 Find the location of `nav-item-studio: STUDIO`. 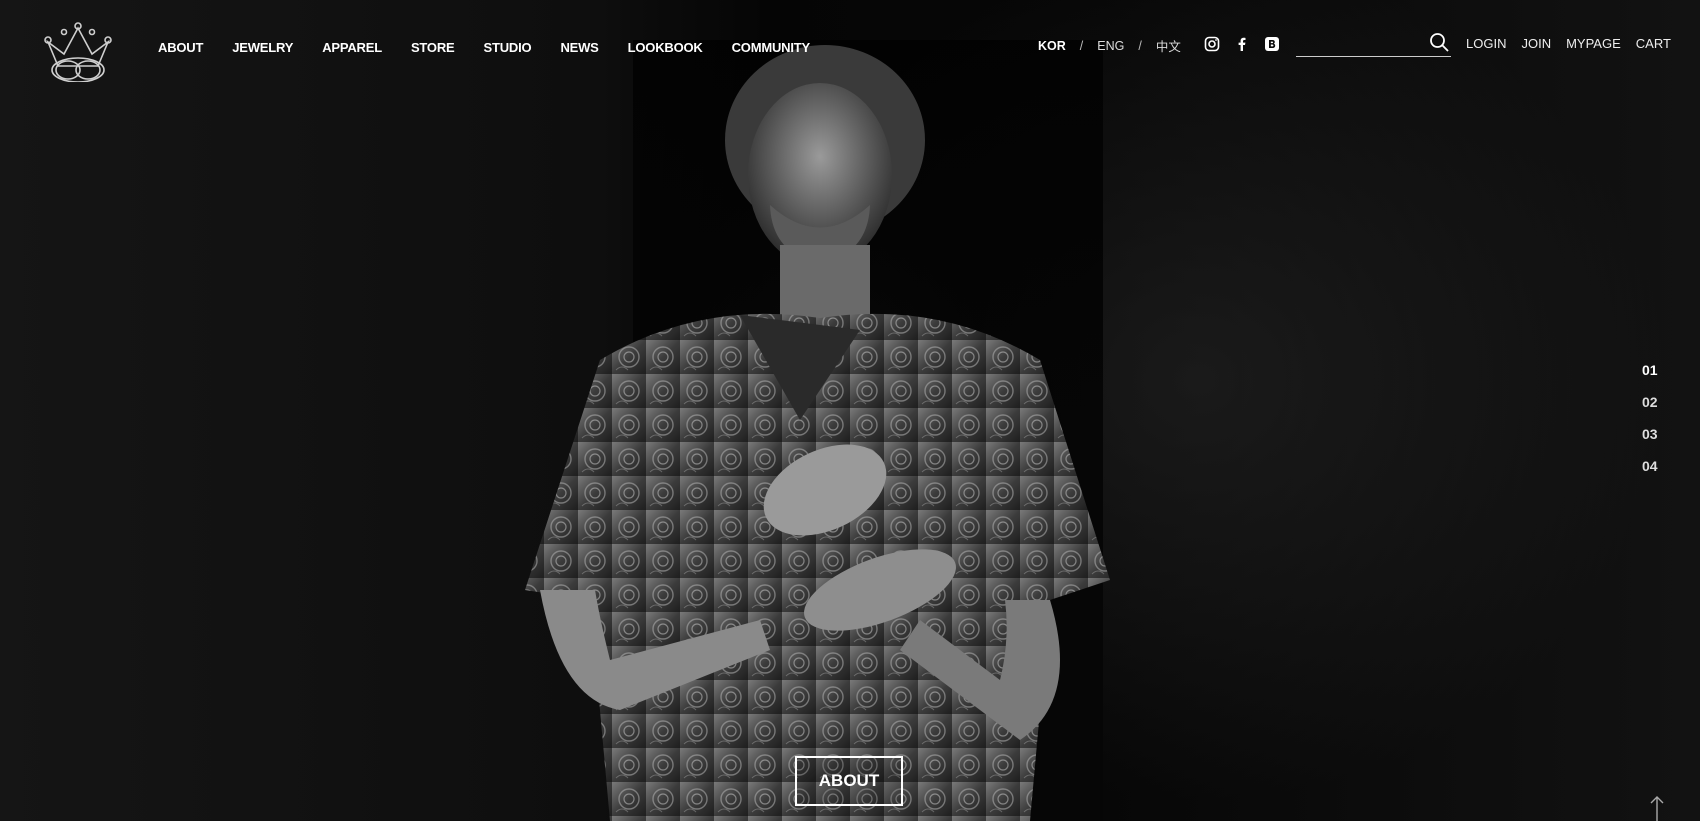

nav-item-studio: STUDIO is located at coordinates (508, 47).